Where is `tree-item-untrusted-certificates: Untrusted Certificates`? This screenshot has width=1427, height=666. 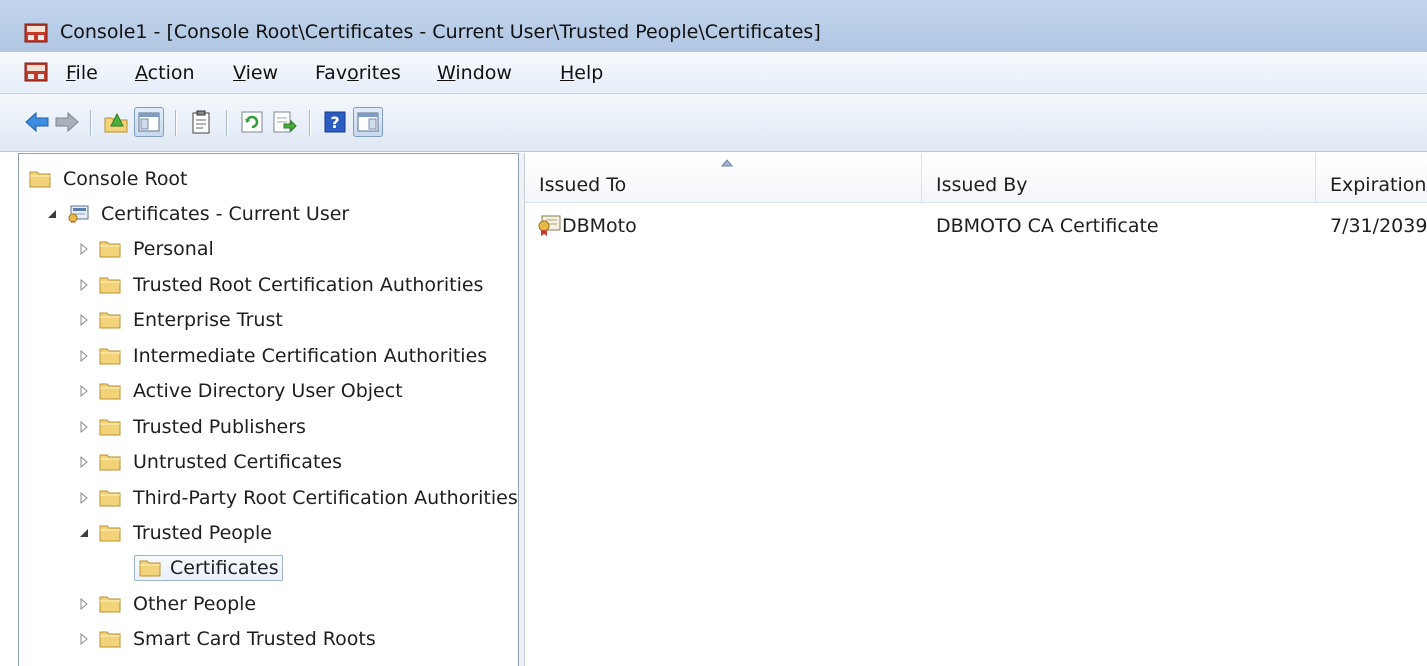 tree-item-untrusted-certificates: Untrusted Certificates is located at coordinates (211, 462).